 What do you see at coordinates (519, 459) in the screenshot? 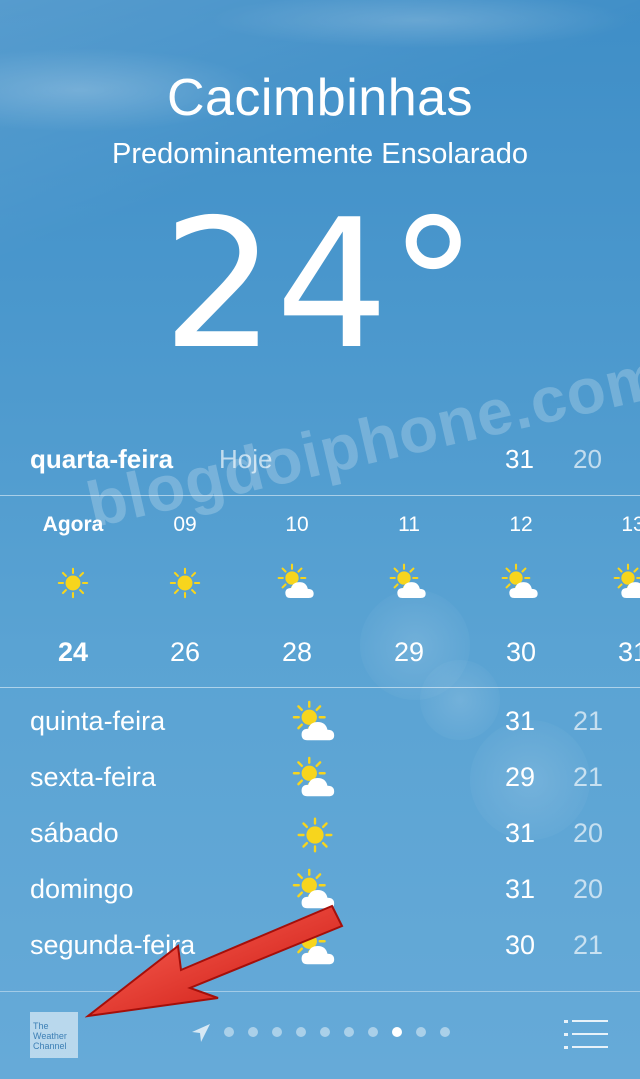
I see `today-high: 31` at bounding box center [519, 459].